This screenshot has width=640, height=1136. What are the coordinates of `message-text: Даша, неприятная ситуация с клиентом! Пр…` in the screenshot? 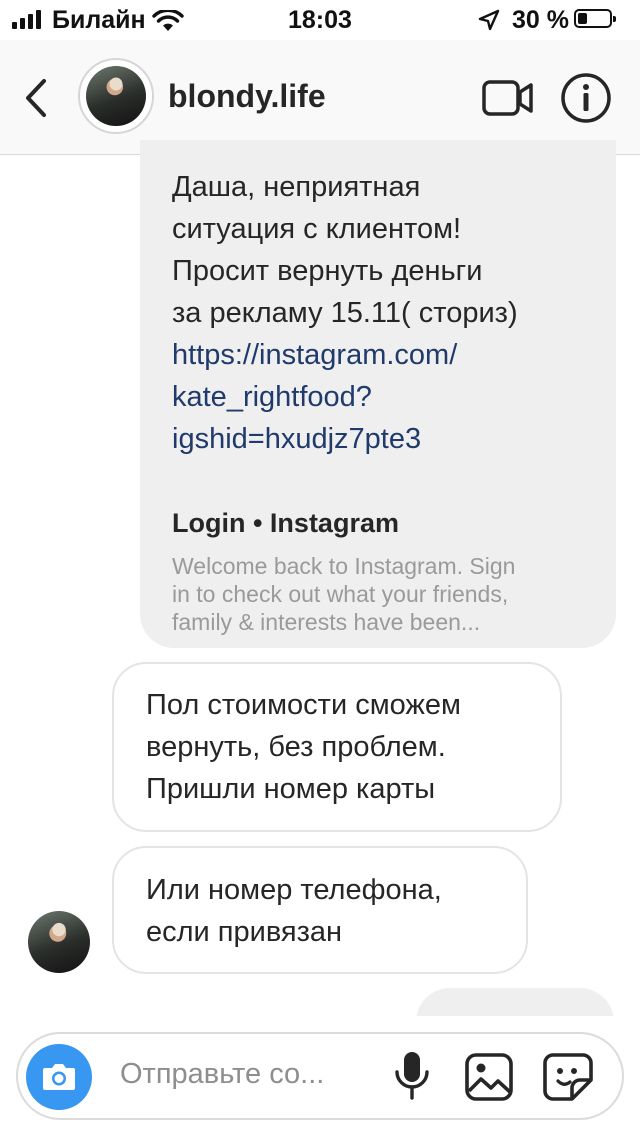 It's located at (345, 313).